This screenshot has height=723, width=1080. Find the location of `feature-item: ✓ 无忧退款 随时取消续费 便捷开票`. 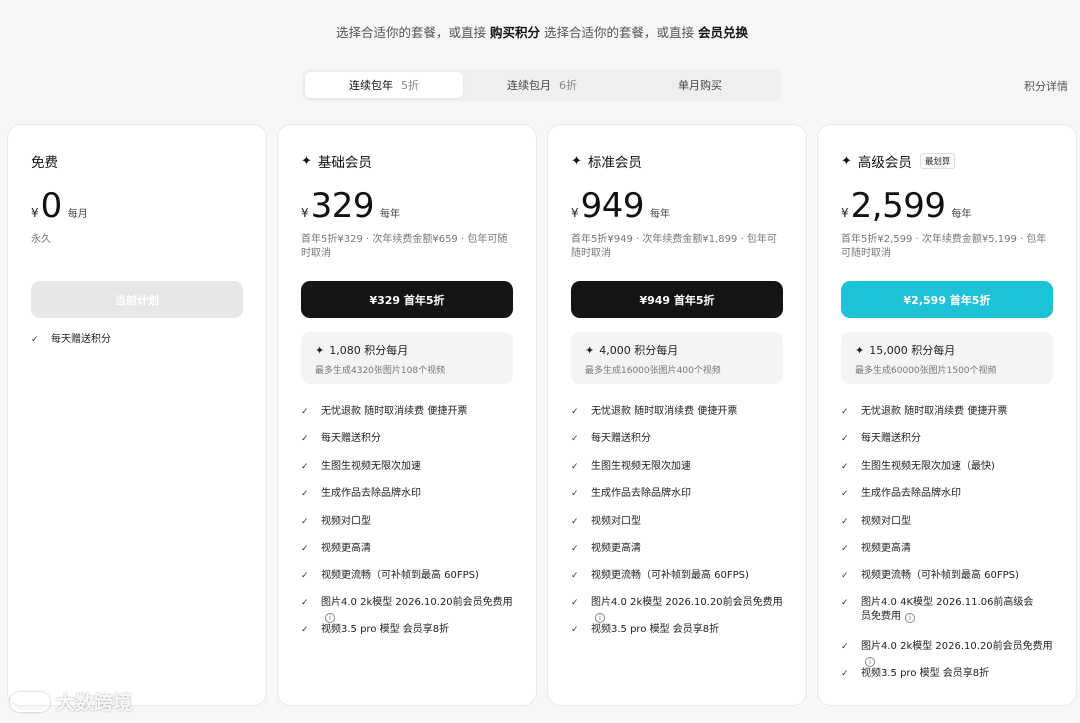

feature-item: ✓ 无忧退款 随时取消续费 便捷开票 is located at coordinates (411, 412).